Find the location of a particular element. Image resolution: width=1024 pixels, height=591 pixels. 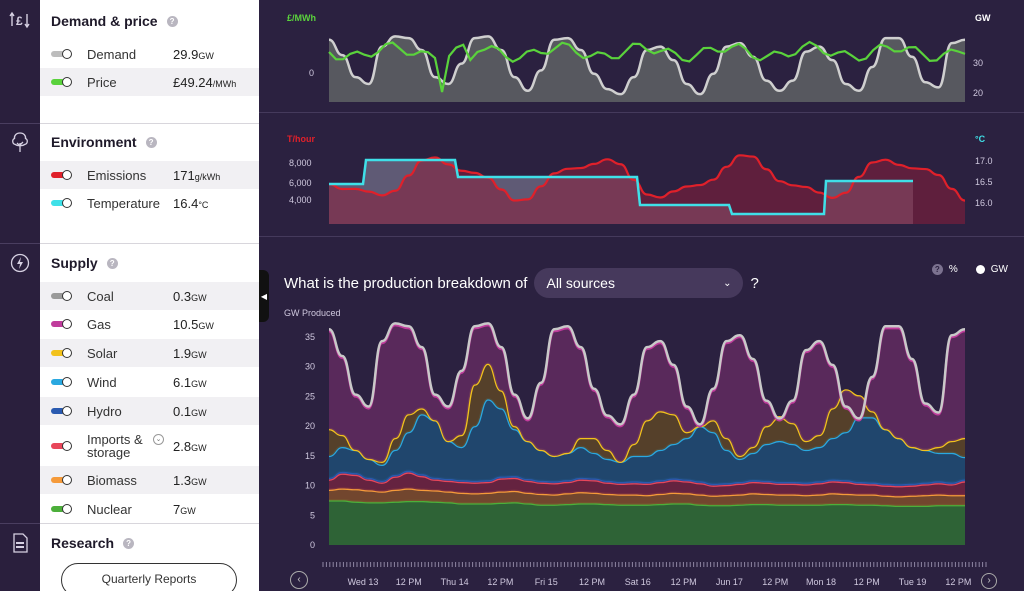

top-left-tick: 0 is located at coordinates (311, 73).